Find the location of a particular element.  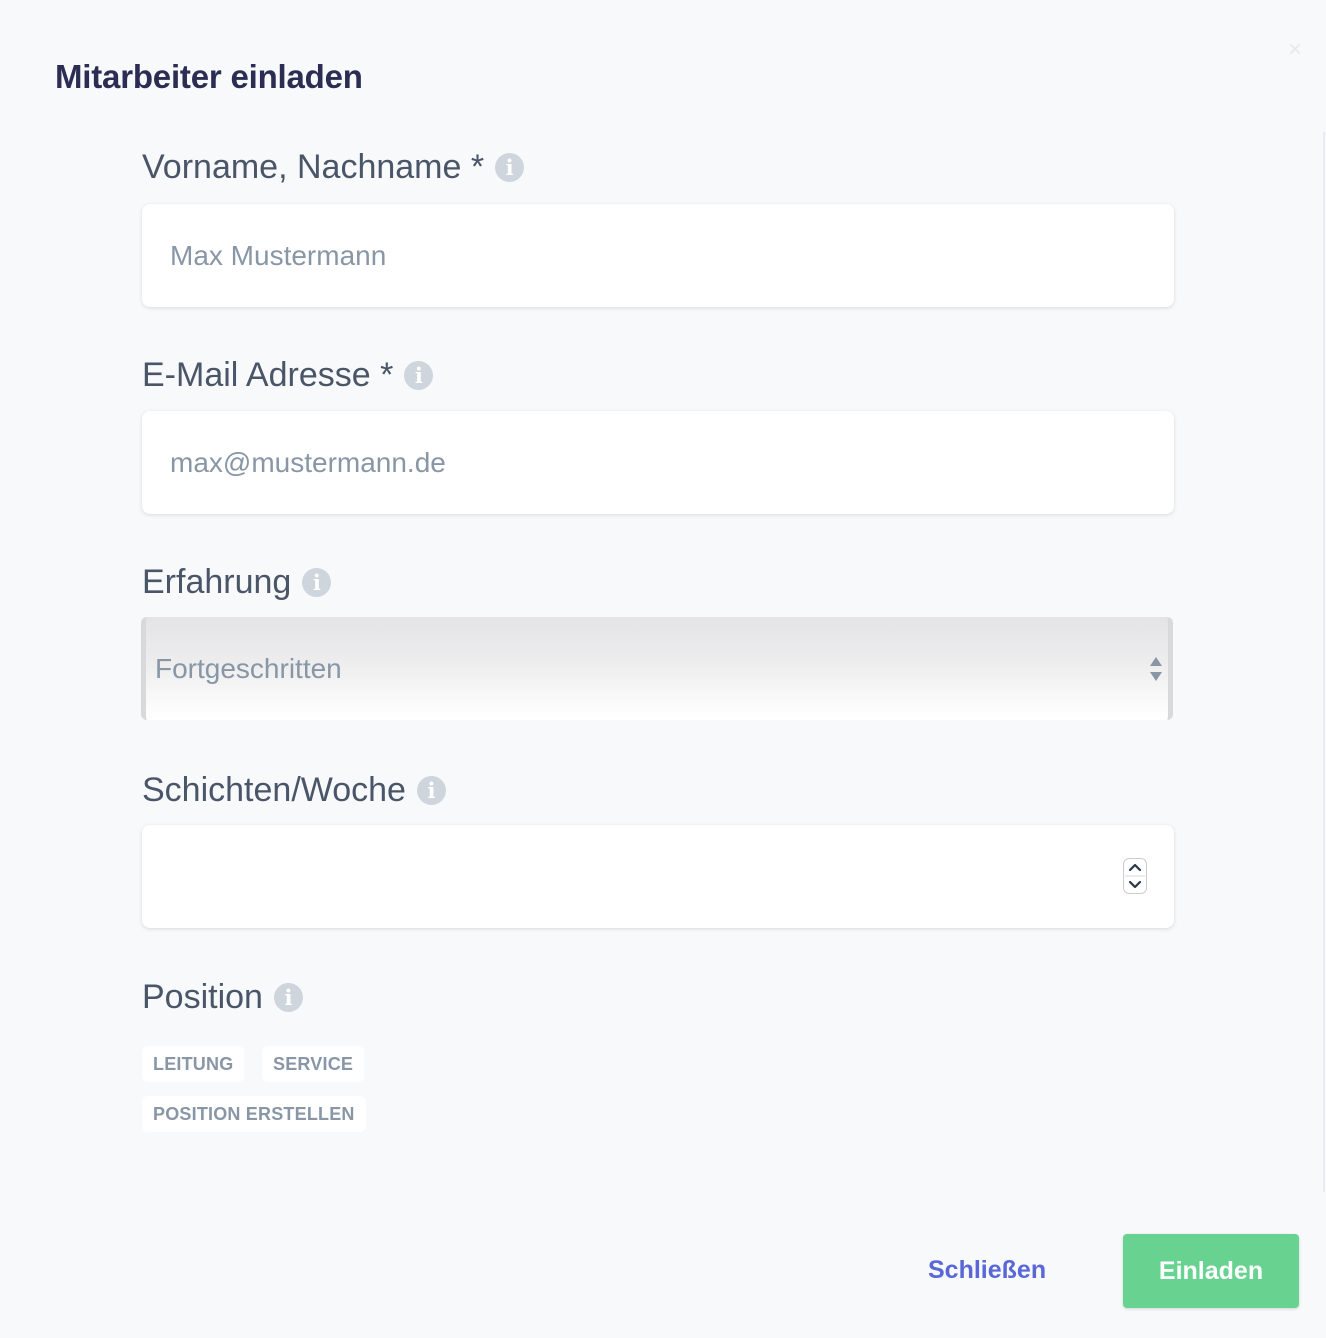

experience-selected-value: Fortgeschritten is located at coordinates (248, 668).